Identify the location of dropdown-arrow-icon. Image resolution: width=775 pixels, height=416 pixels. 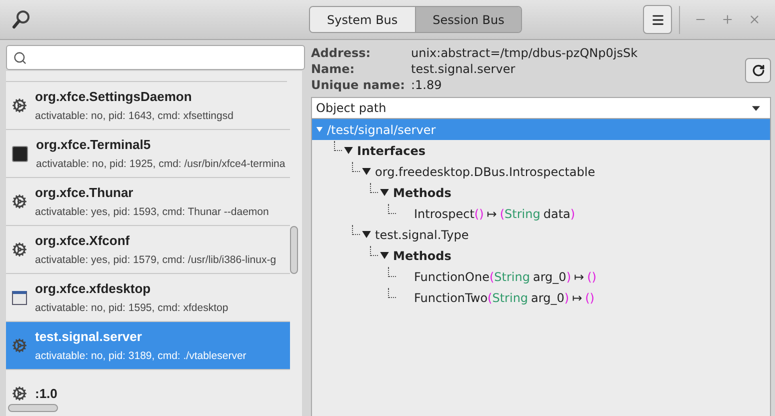
(756, 108).